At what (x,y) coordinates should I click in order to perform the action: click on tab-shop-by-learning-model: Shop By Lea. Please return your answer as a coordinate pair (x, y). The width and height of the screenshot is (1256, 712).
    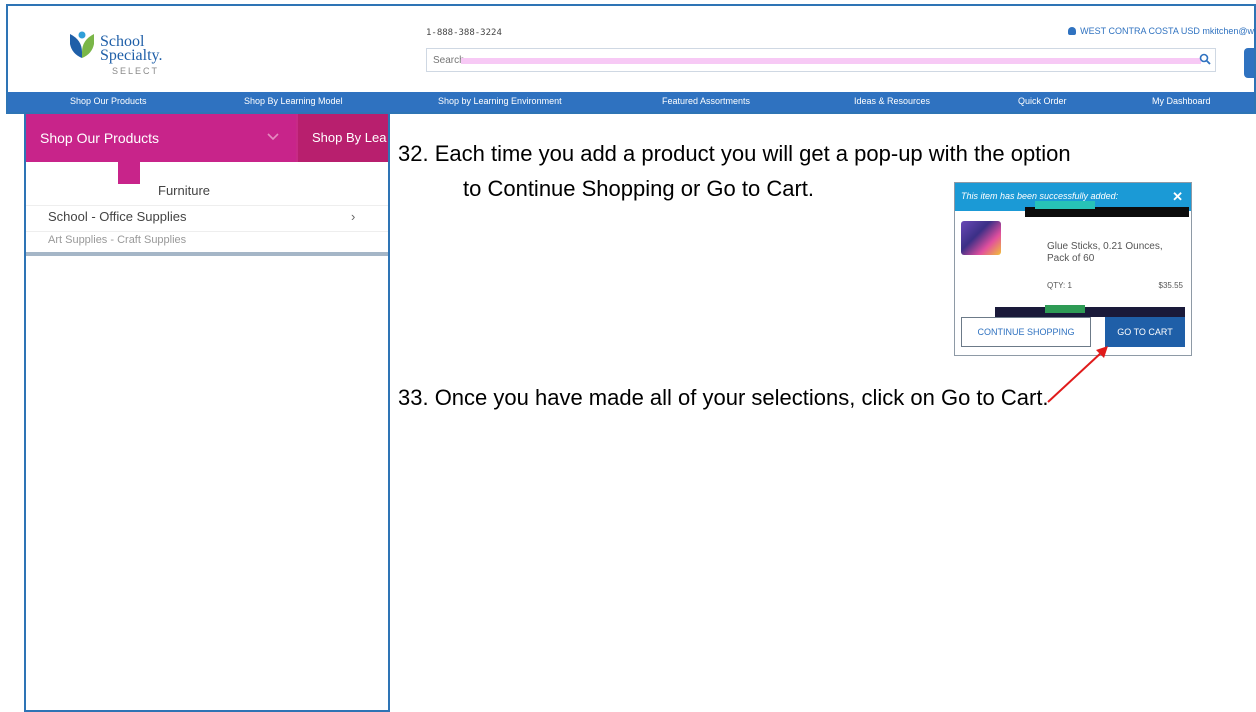
    Looking at the image, I should click on (343, 138).